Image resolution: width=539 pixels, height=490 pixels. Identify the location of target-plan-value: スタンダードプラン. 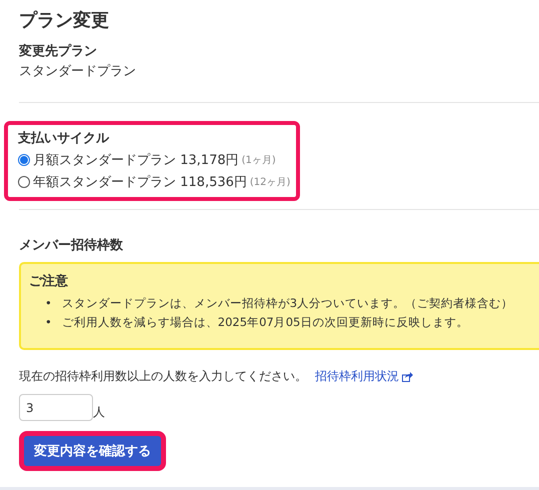
(78, 71).